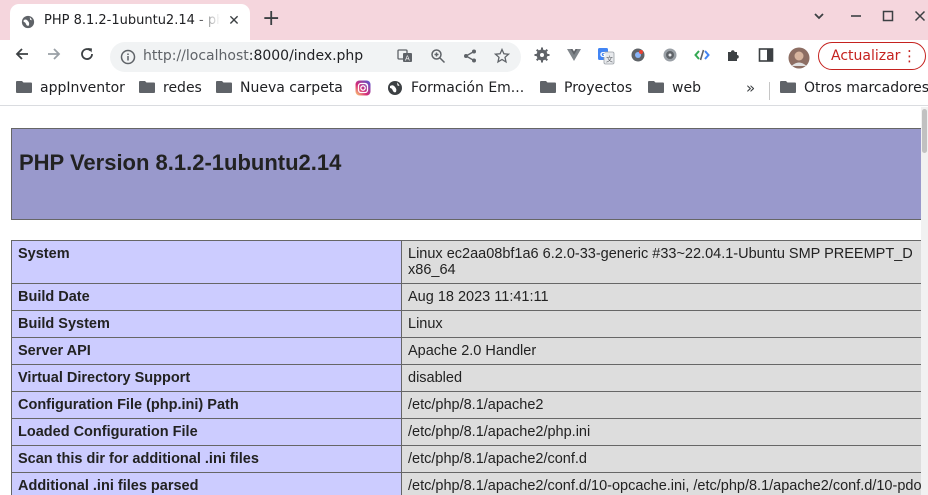 Image resolution: width=928 pixels, height=495 pixels. I want to click on row-value: Apache 2.0 Handler, so click(664, 351).